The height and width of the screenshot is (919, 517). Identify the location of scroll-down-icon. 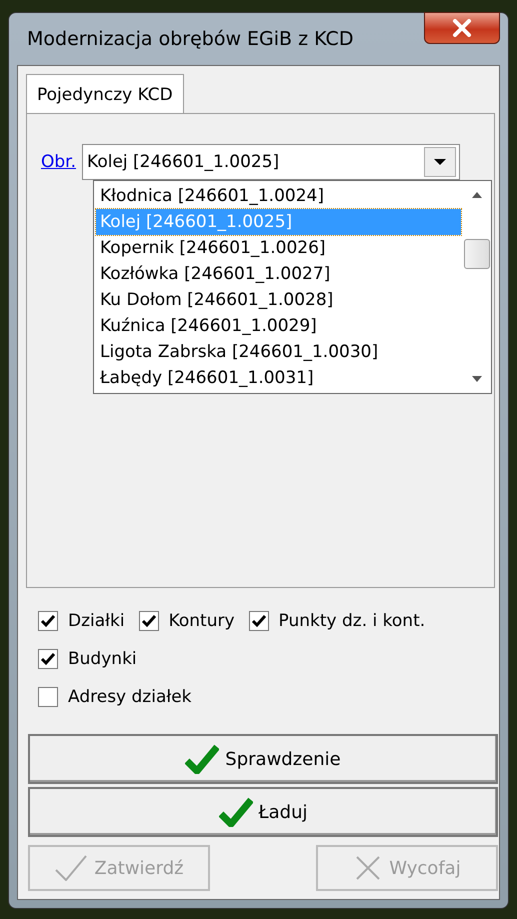
(477, 379).